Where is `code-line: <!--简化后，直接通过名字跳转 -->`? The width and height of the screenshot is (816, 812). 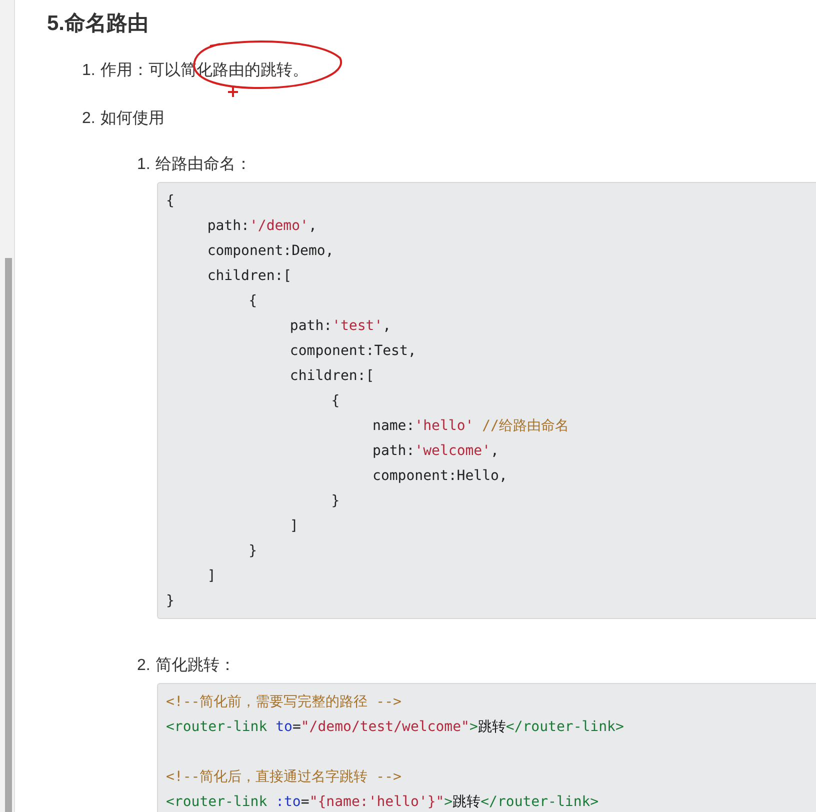 code-line: <!--简化后，直接通过名字跳转 --> is located at coordinates (284, 777).